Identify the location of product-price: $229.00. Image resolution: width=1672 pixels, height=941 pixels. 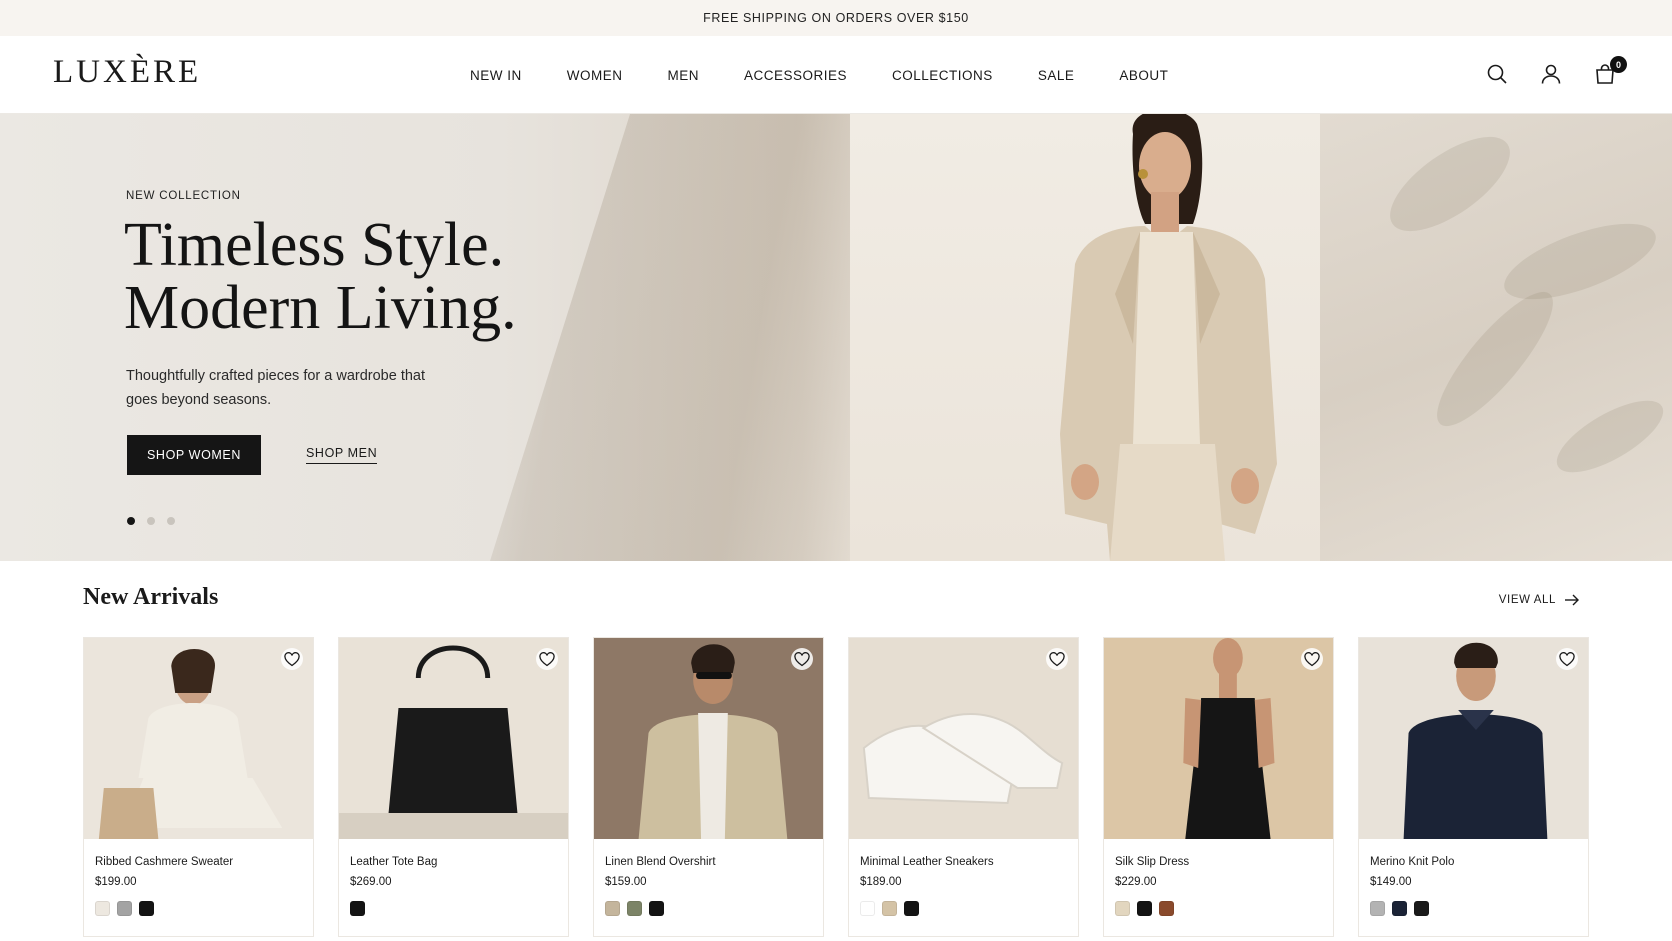
(1136, 882).